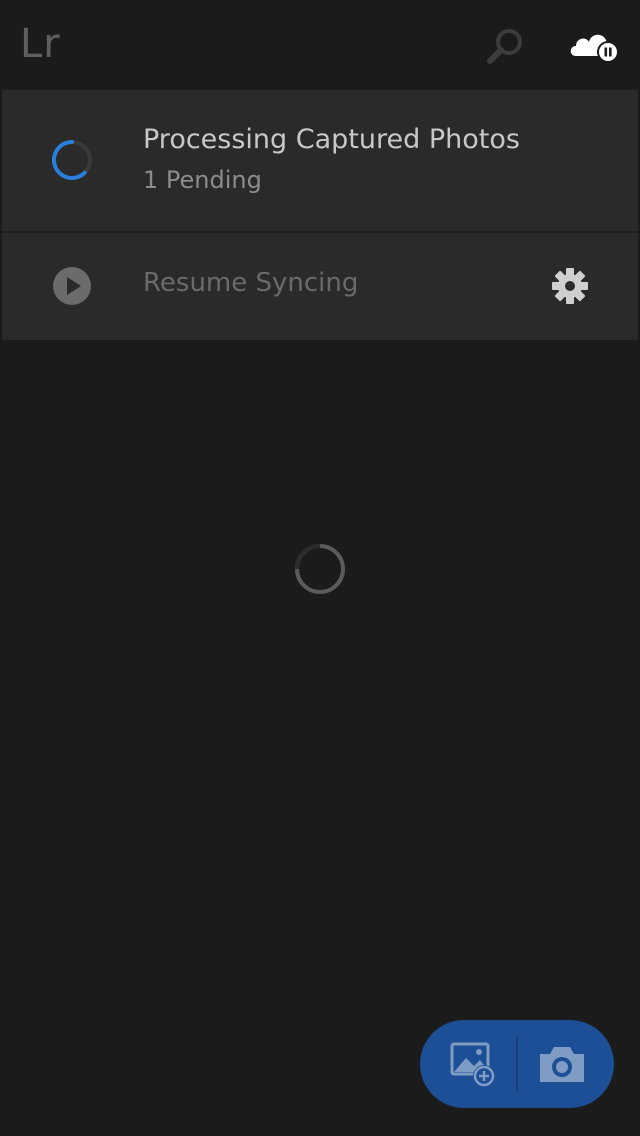  What do you see at coordinates (331, 139) in the screenshot?
I see `processing-title: Processing Captured Photos` at bounding box center [331, 139].